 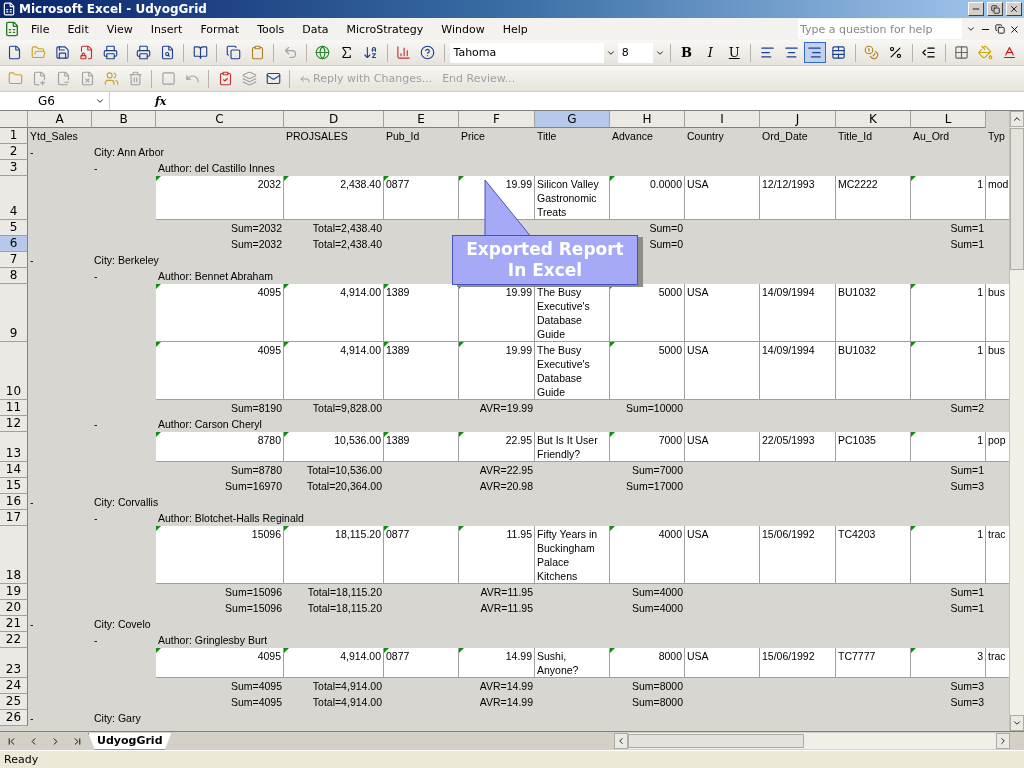 I want to click on menu-item: Data, so click(x=315, y=29).